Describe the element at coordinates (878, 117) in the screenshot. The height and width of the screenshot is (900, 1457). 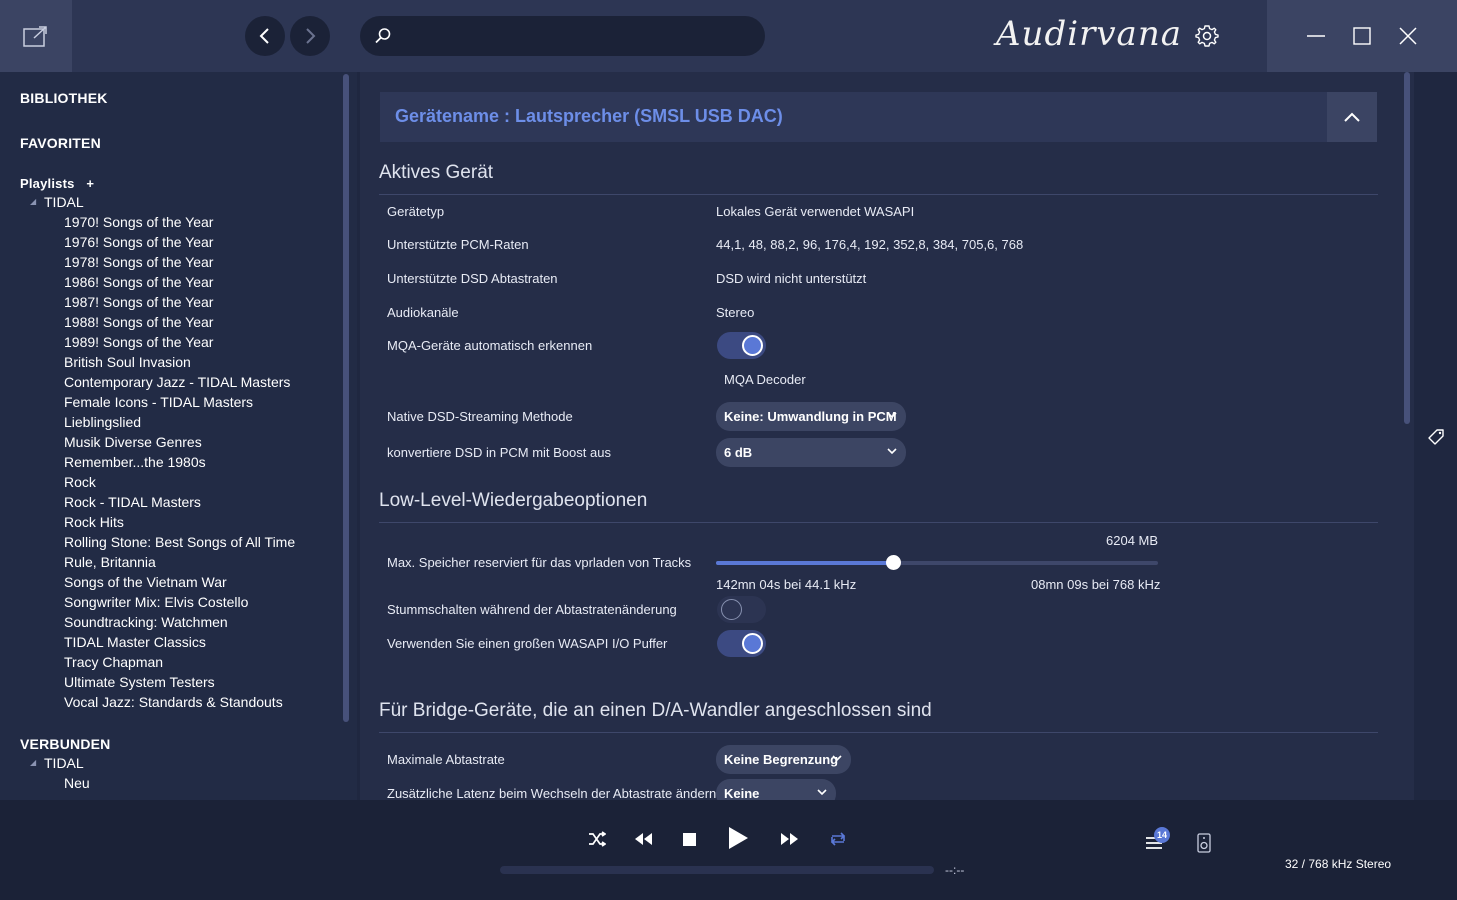
I see `device-header: Gerätename : Lautsprecher (SMSL USB DAC)` at that location.